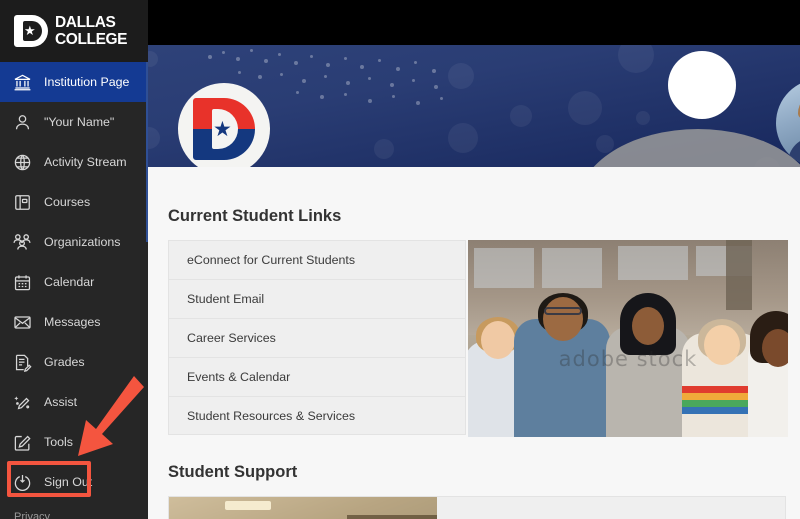 The image size is (800, 519). What do you see at coordinates (22, 402) in the screenshot?
I see `sparkle-pencil-assist-icon` at bounding box center [22, 402].